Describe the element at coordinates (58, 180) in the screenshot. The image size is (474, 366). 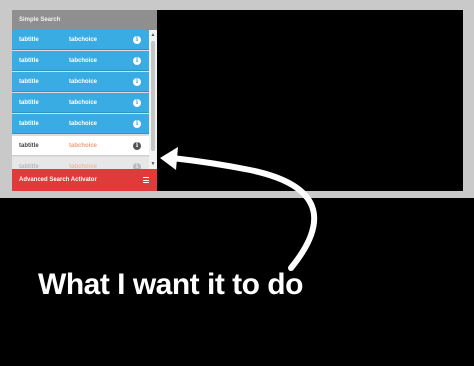
I see `footer-label: Advanced Search Activator` at that location.